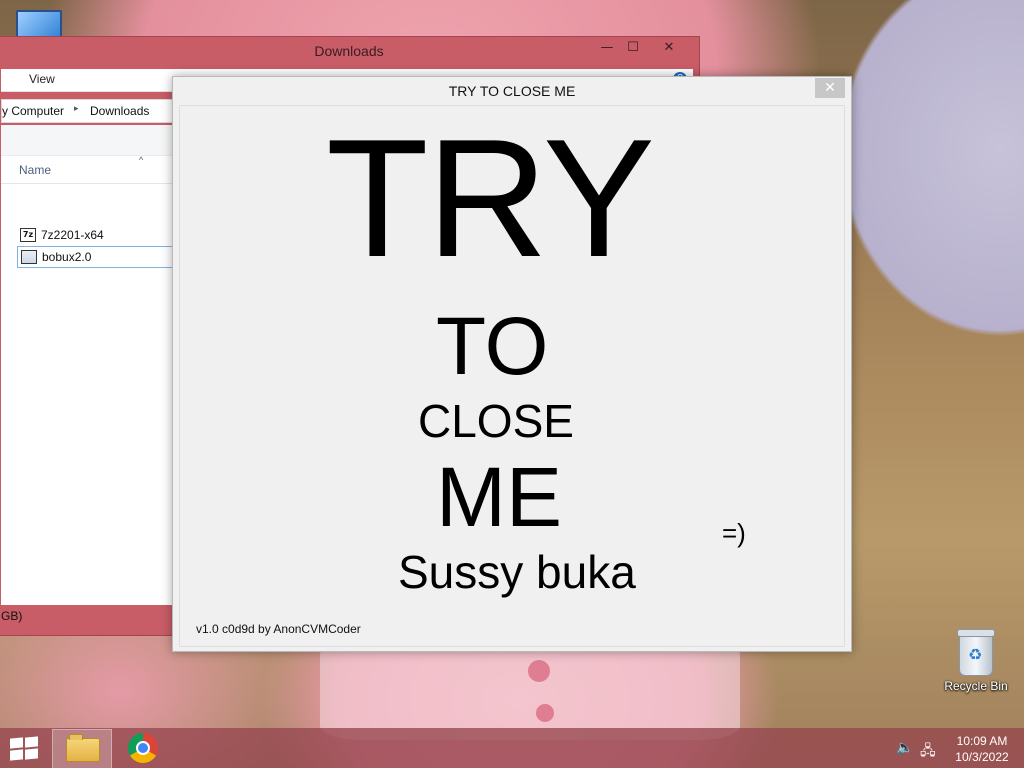 This screenshot has width=1024, height=769. I want to click on sort-arrow-icon: ^, so click(141, 160).